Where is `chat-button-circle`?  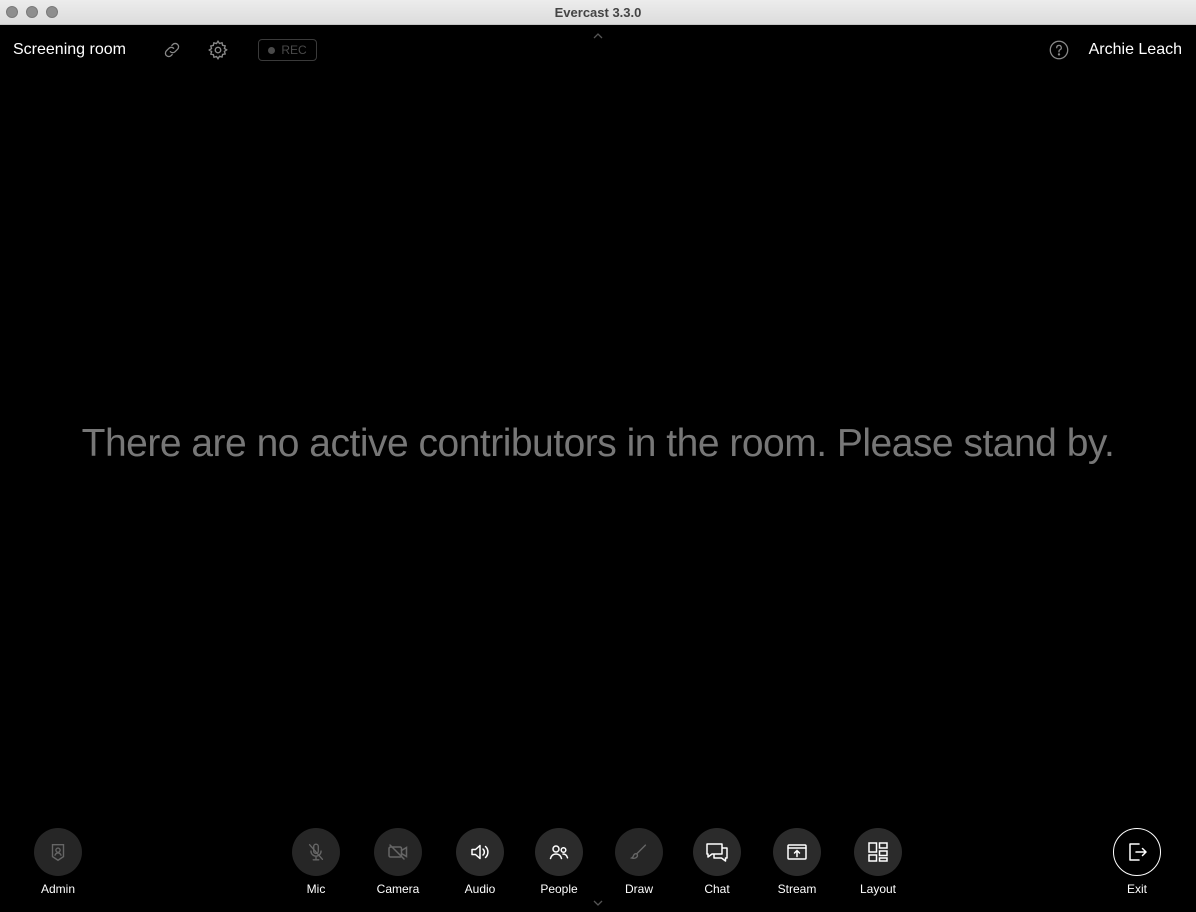 chat-button-circle is located at coordinates (717, 852).